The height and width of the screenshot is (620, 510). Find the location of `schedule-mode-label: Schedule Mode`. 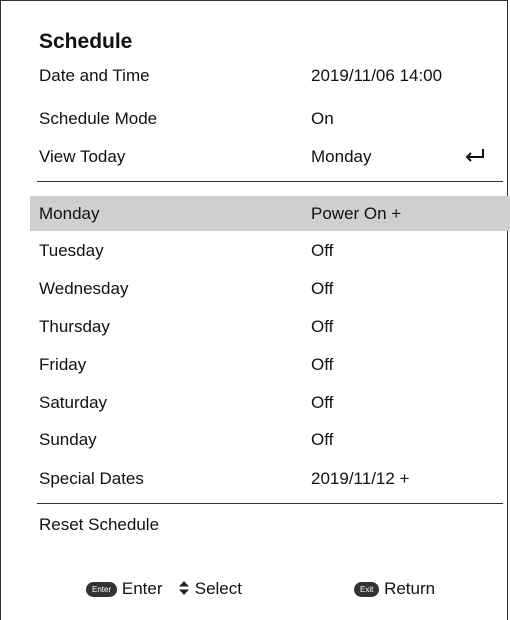

schedule-mode-label: Schedule Mode is located at coordinates (98, 118).